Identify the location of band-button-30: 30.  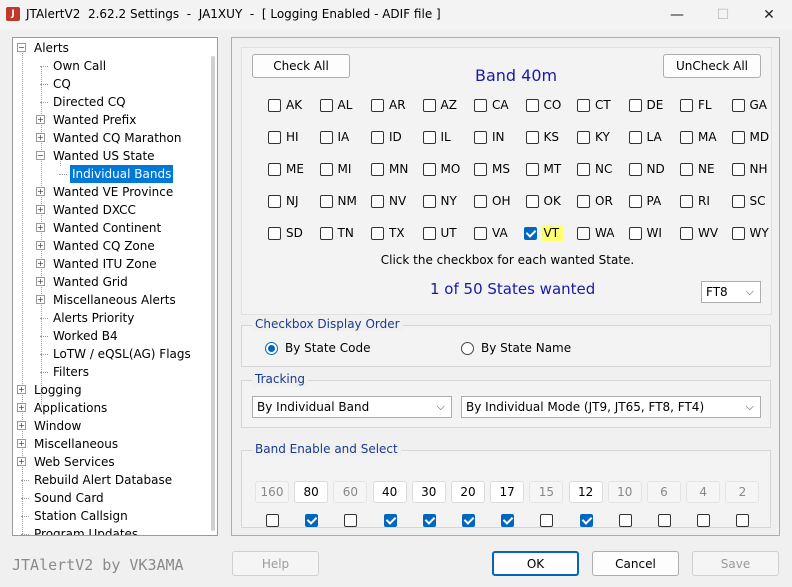
(428, 492).